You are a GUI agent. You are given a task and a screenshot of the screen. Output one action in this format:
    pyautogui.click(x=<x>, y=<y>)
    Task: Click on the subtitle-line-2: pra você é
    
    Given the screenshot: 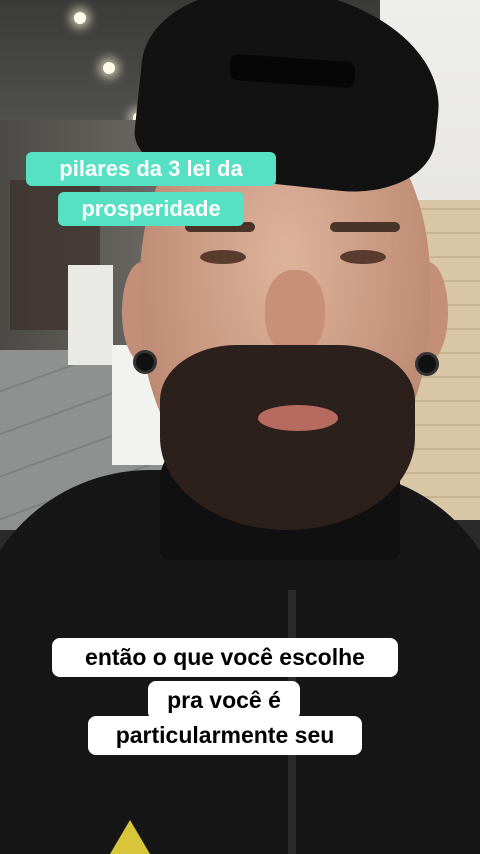 What is the action you would take?
    pyautogui.click(x=224, y=700)
    